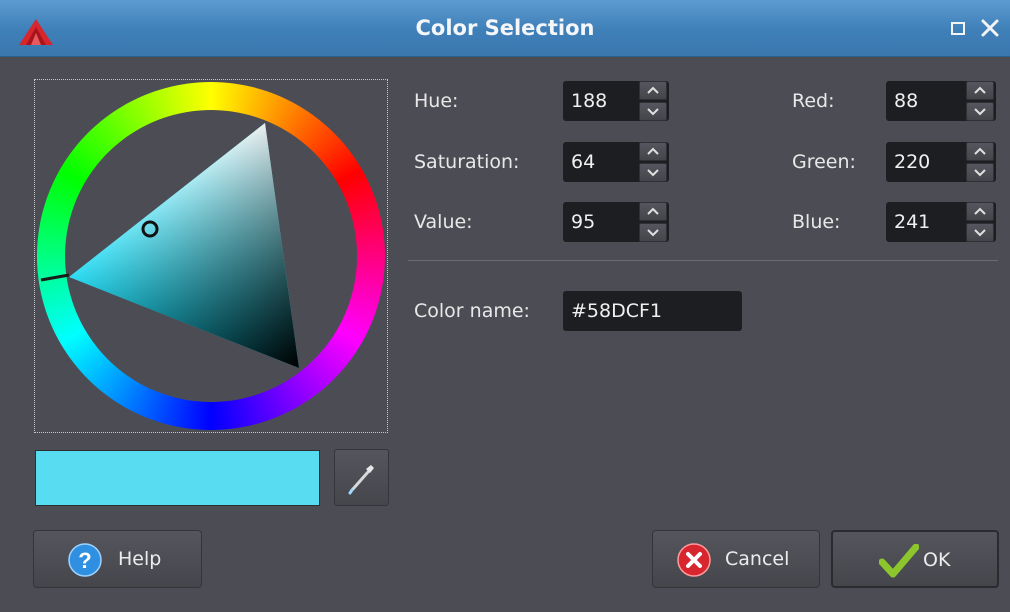  I want to click on saturation-spinbox: 64, so click(616, 162).